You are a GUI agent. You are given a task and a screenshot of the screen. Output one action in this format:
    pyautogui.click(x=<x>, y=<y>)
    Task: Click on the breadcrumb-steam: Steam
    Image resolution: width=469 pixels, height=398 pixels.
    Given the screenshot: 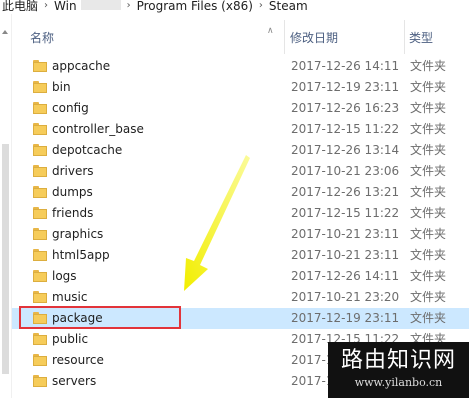 What is the action you would take?
    pyautogui.click(x=288, y=6)
    